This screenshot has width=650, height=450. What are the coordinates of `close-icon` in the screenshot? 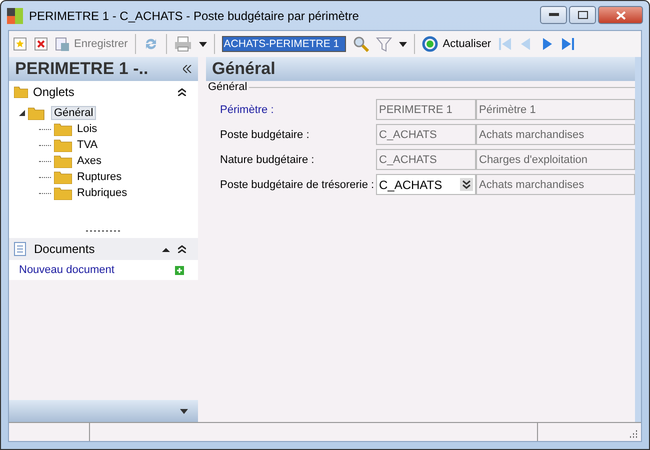 It's located at (621, 15).